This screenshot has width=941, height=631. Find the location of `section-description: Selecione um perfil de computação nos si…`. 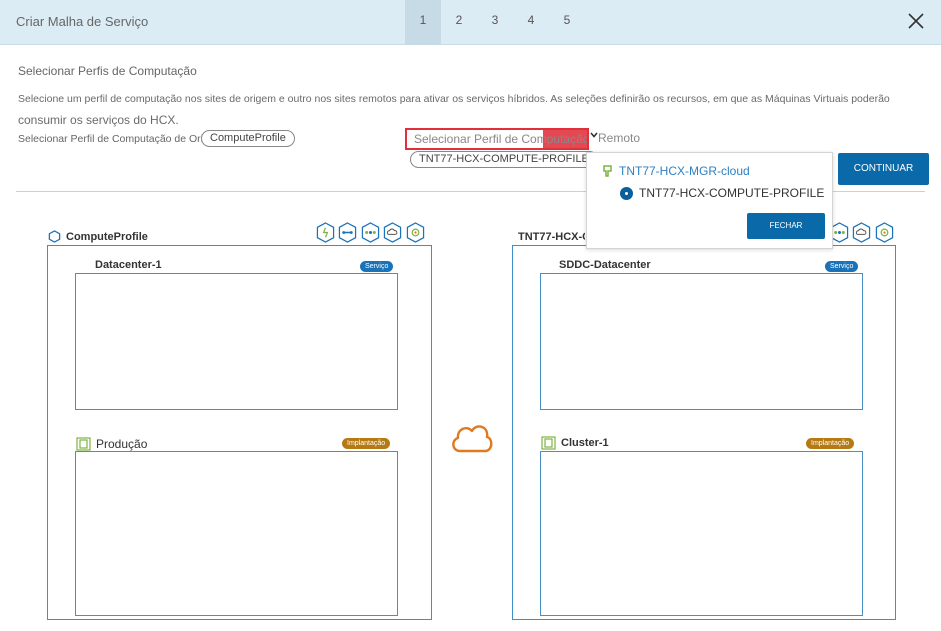

section-description: Selecione um perfil de computação nos si… is located at coordinates (475, 110).